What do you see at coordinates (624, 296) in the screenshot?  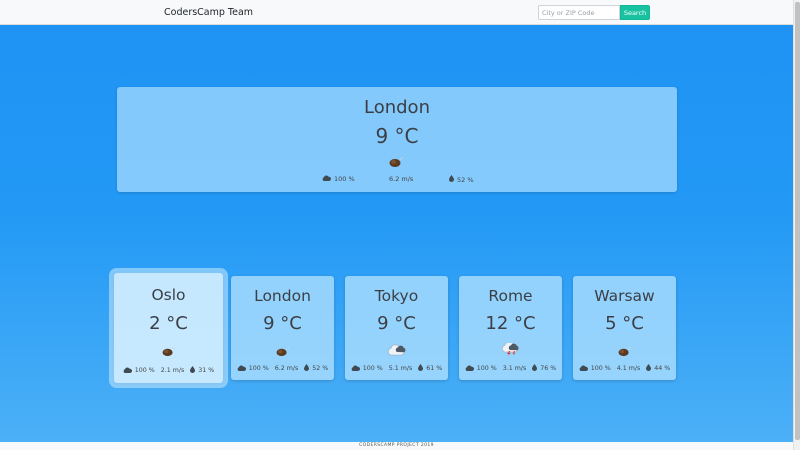 I see `card-city-name: Warsaw` at bounding box center [624, 296].